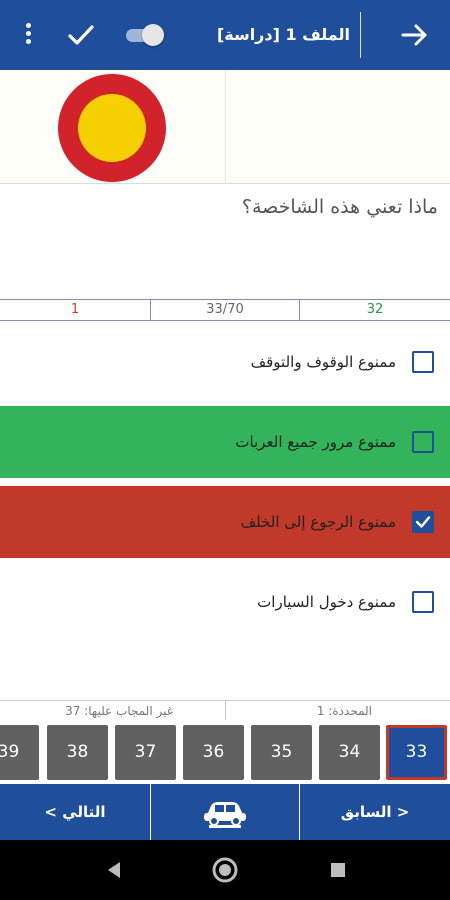 The width and height of the screenshot is (450, 900). What do you see at coordinates (213, 752) in the screenshot?
I see `question-number-tile: 36` at bounding box center [213, 752].